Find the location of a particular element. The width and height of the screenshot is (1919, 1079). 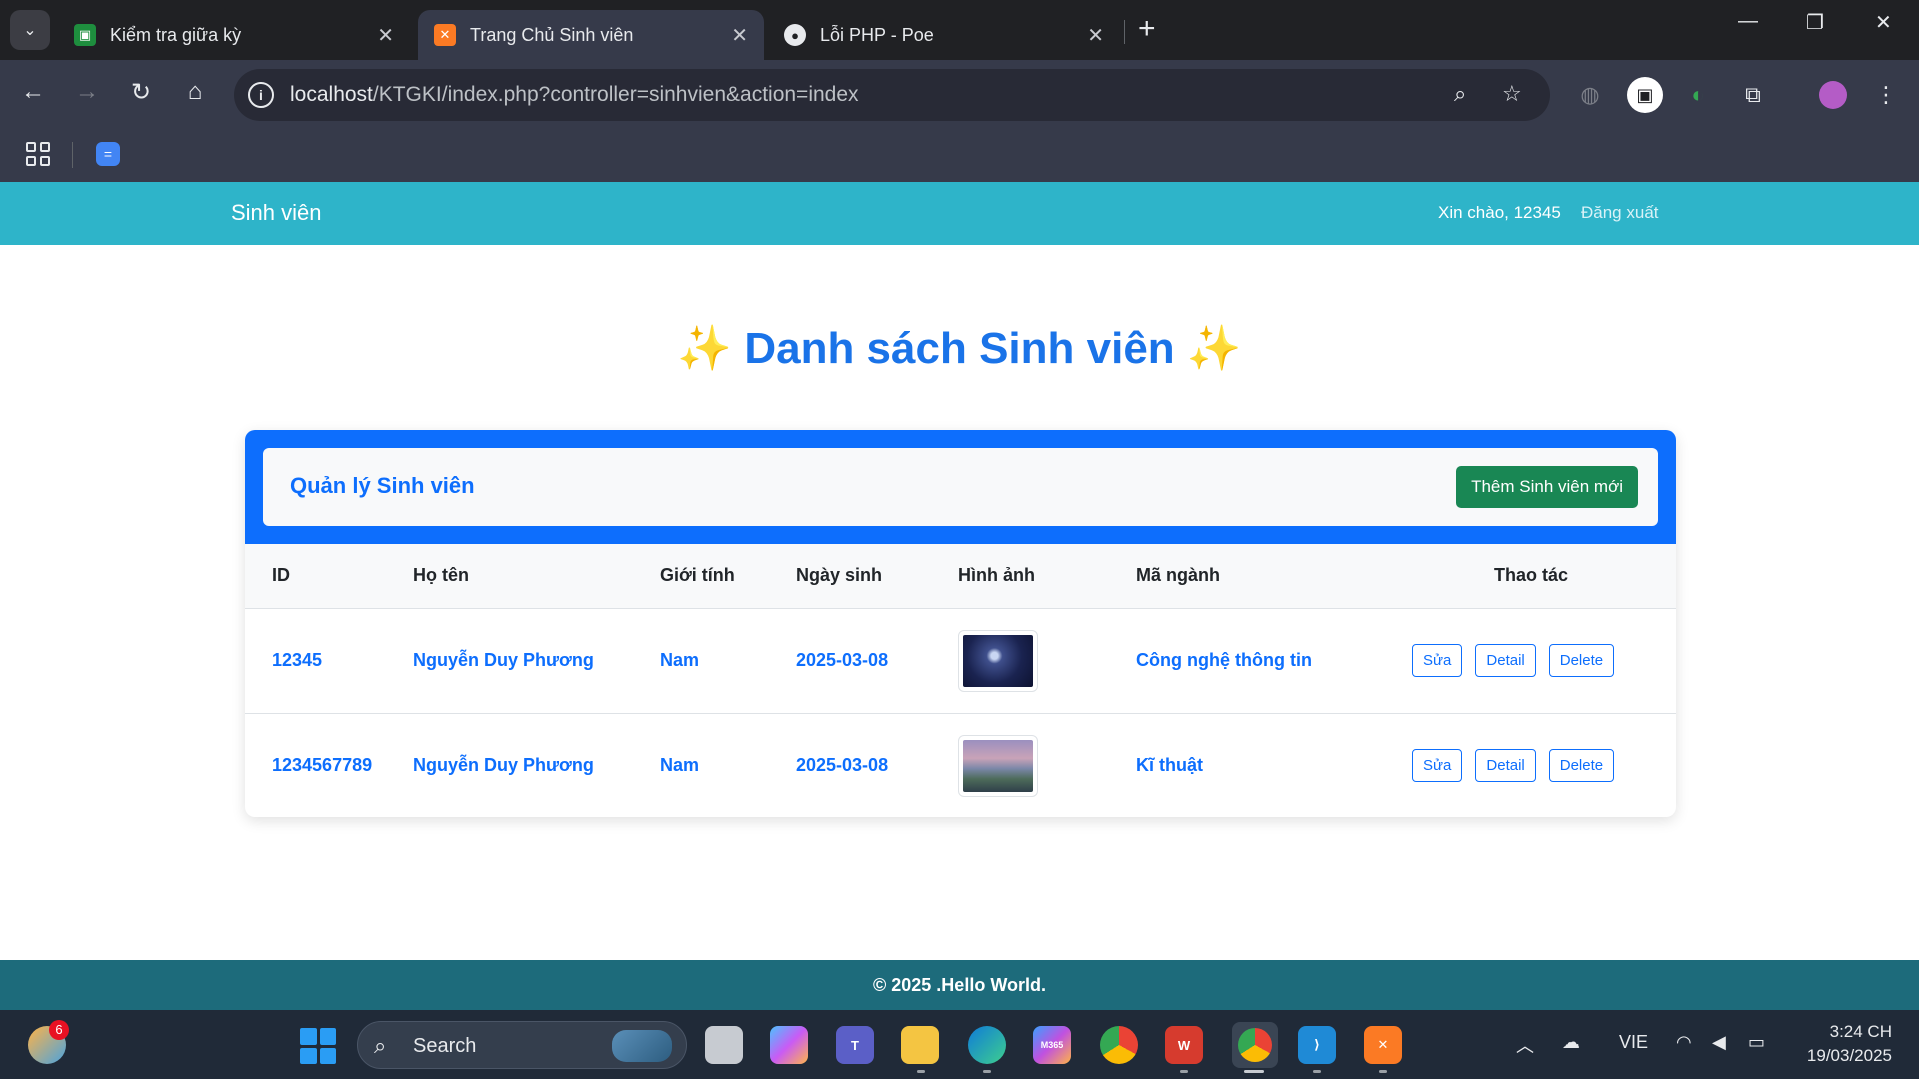

windows-start-icon is located at coordinates (318, 1046).